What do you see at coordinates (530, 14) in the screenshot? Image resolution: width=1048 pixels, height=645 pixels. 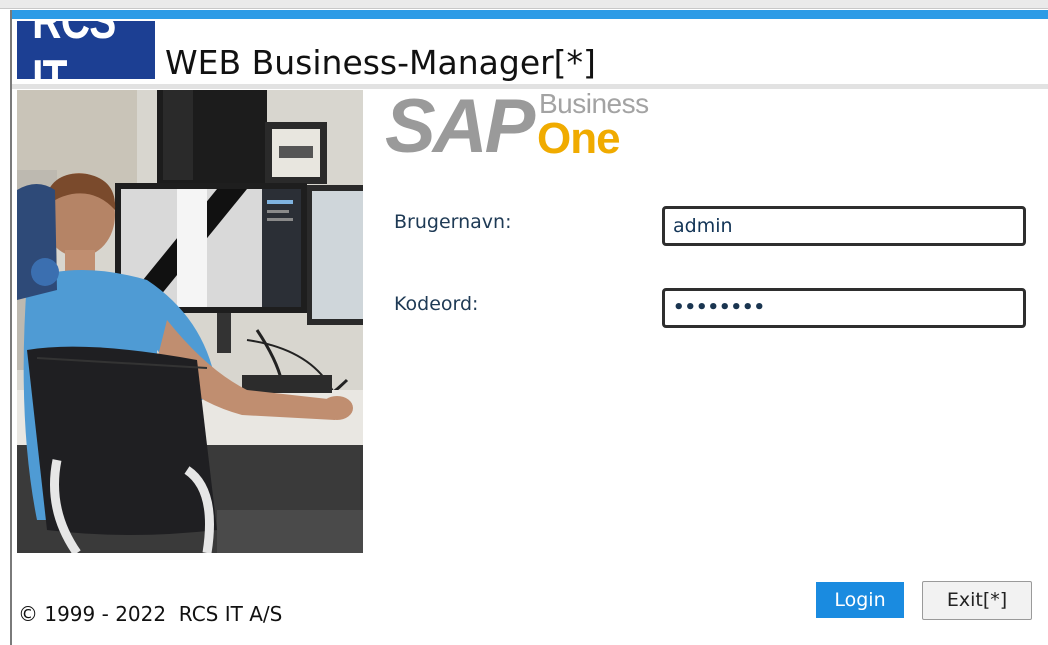 I see `header-accent-bar` at bounding box center [530, 14].